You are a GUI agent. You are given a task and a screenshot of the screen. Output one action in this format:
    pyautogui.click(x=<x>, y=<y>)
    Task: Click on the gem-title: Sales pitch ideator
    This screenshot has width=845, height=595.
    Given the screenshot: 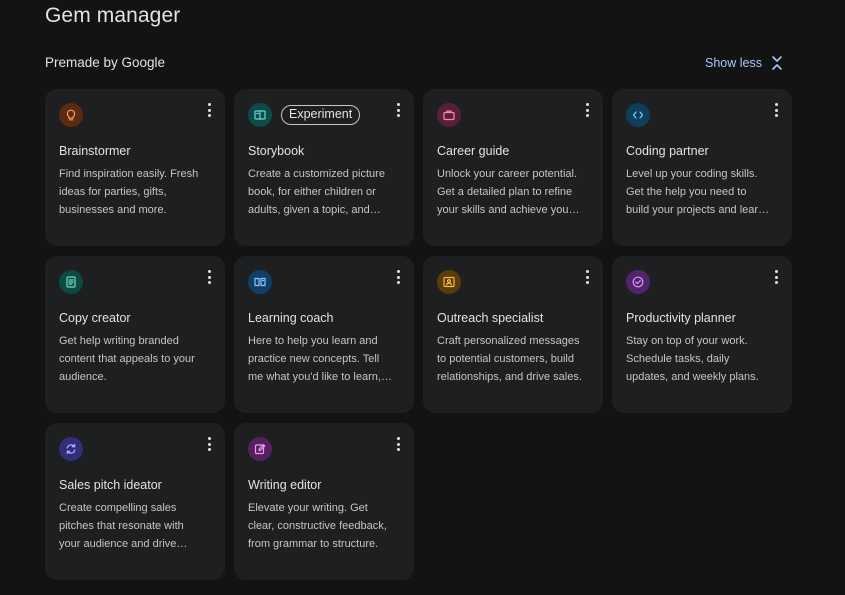 What is the action you would take?
    pyautogui.click(x=110, y=485)
    